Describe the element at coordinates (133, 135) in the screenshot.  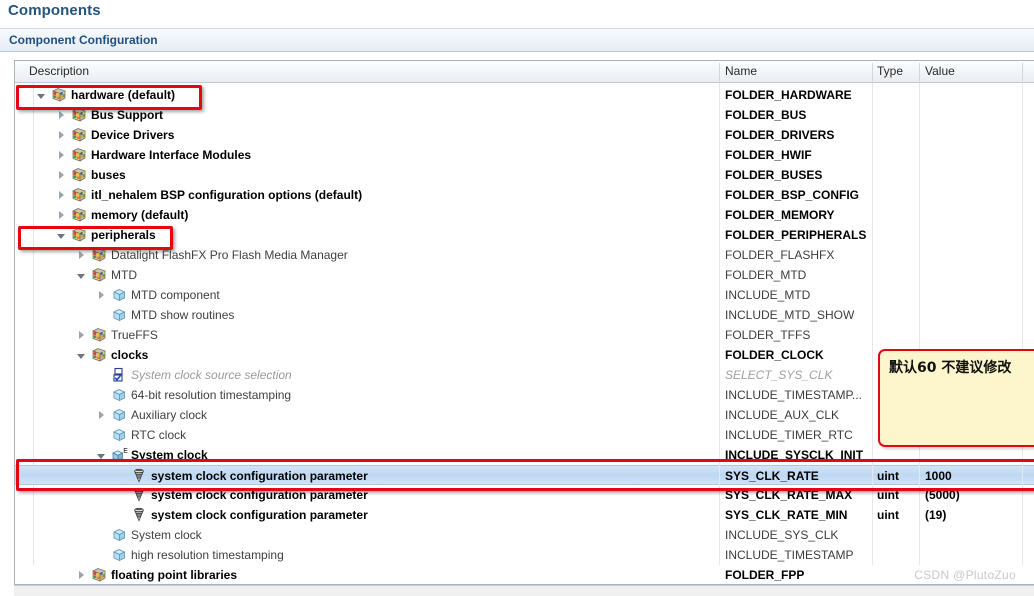
I see `tree-row-description: Device Drivers` at that location.